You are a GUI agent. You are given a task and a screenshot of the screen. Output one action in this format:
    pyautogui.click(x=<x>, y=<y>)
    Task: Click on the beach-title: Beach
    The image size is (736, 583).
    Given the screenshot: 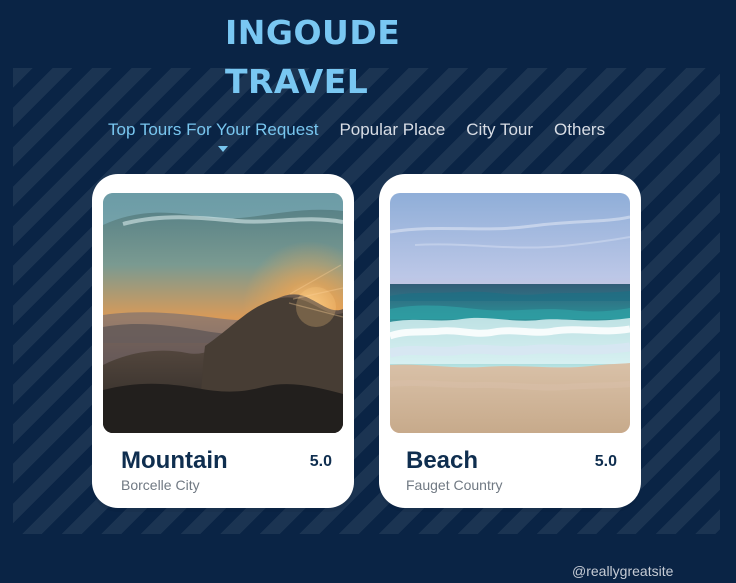 What is the action you would take?
    pyautogui.click(x=442, y=460)
    